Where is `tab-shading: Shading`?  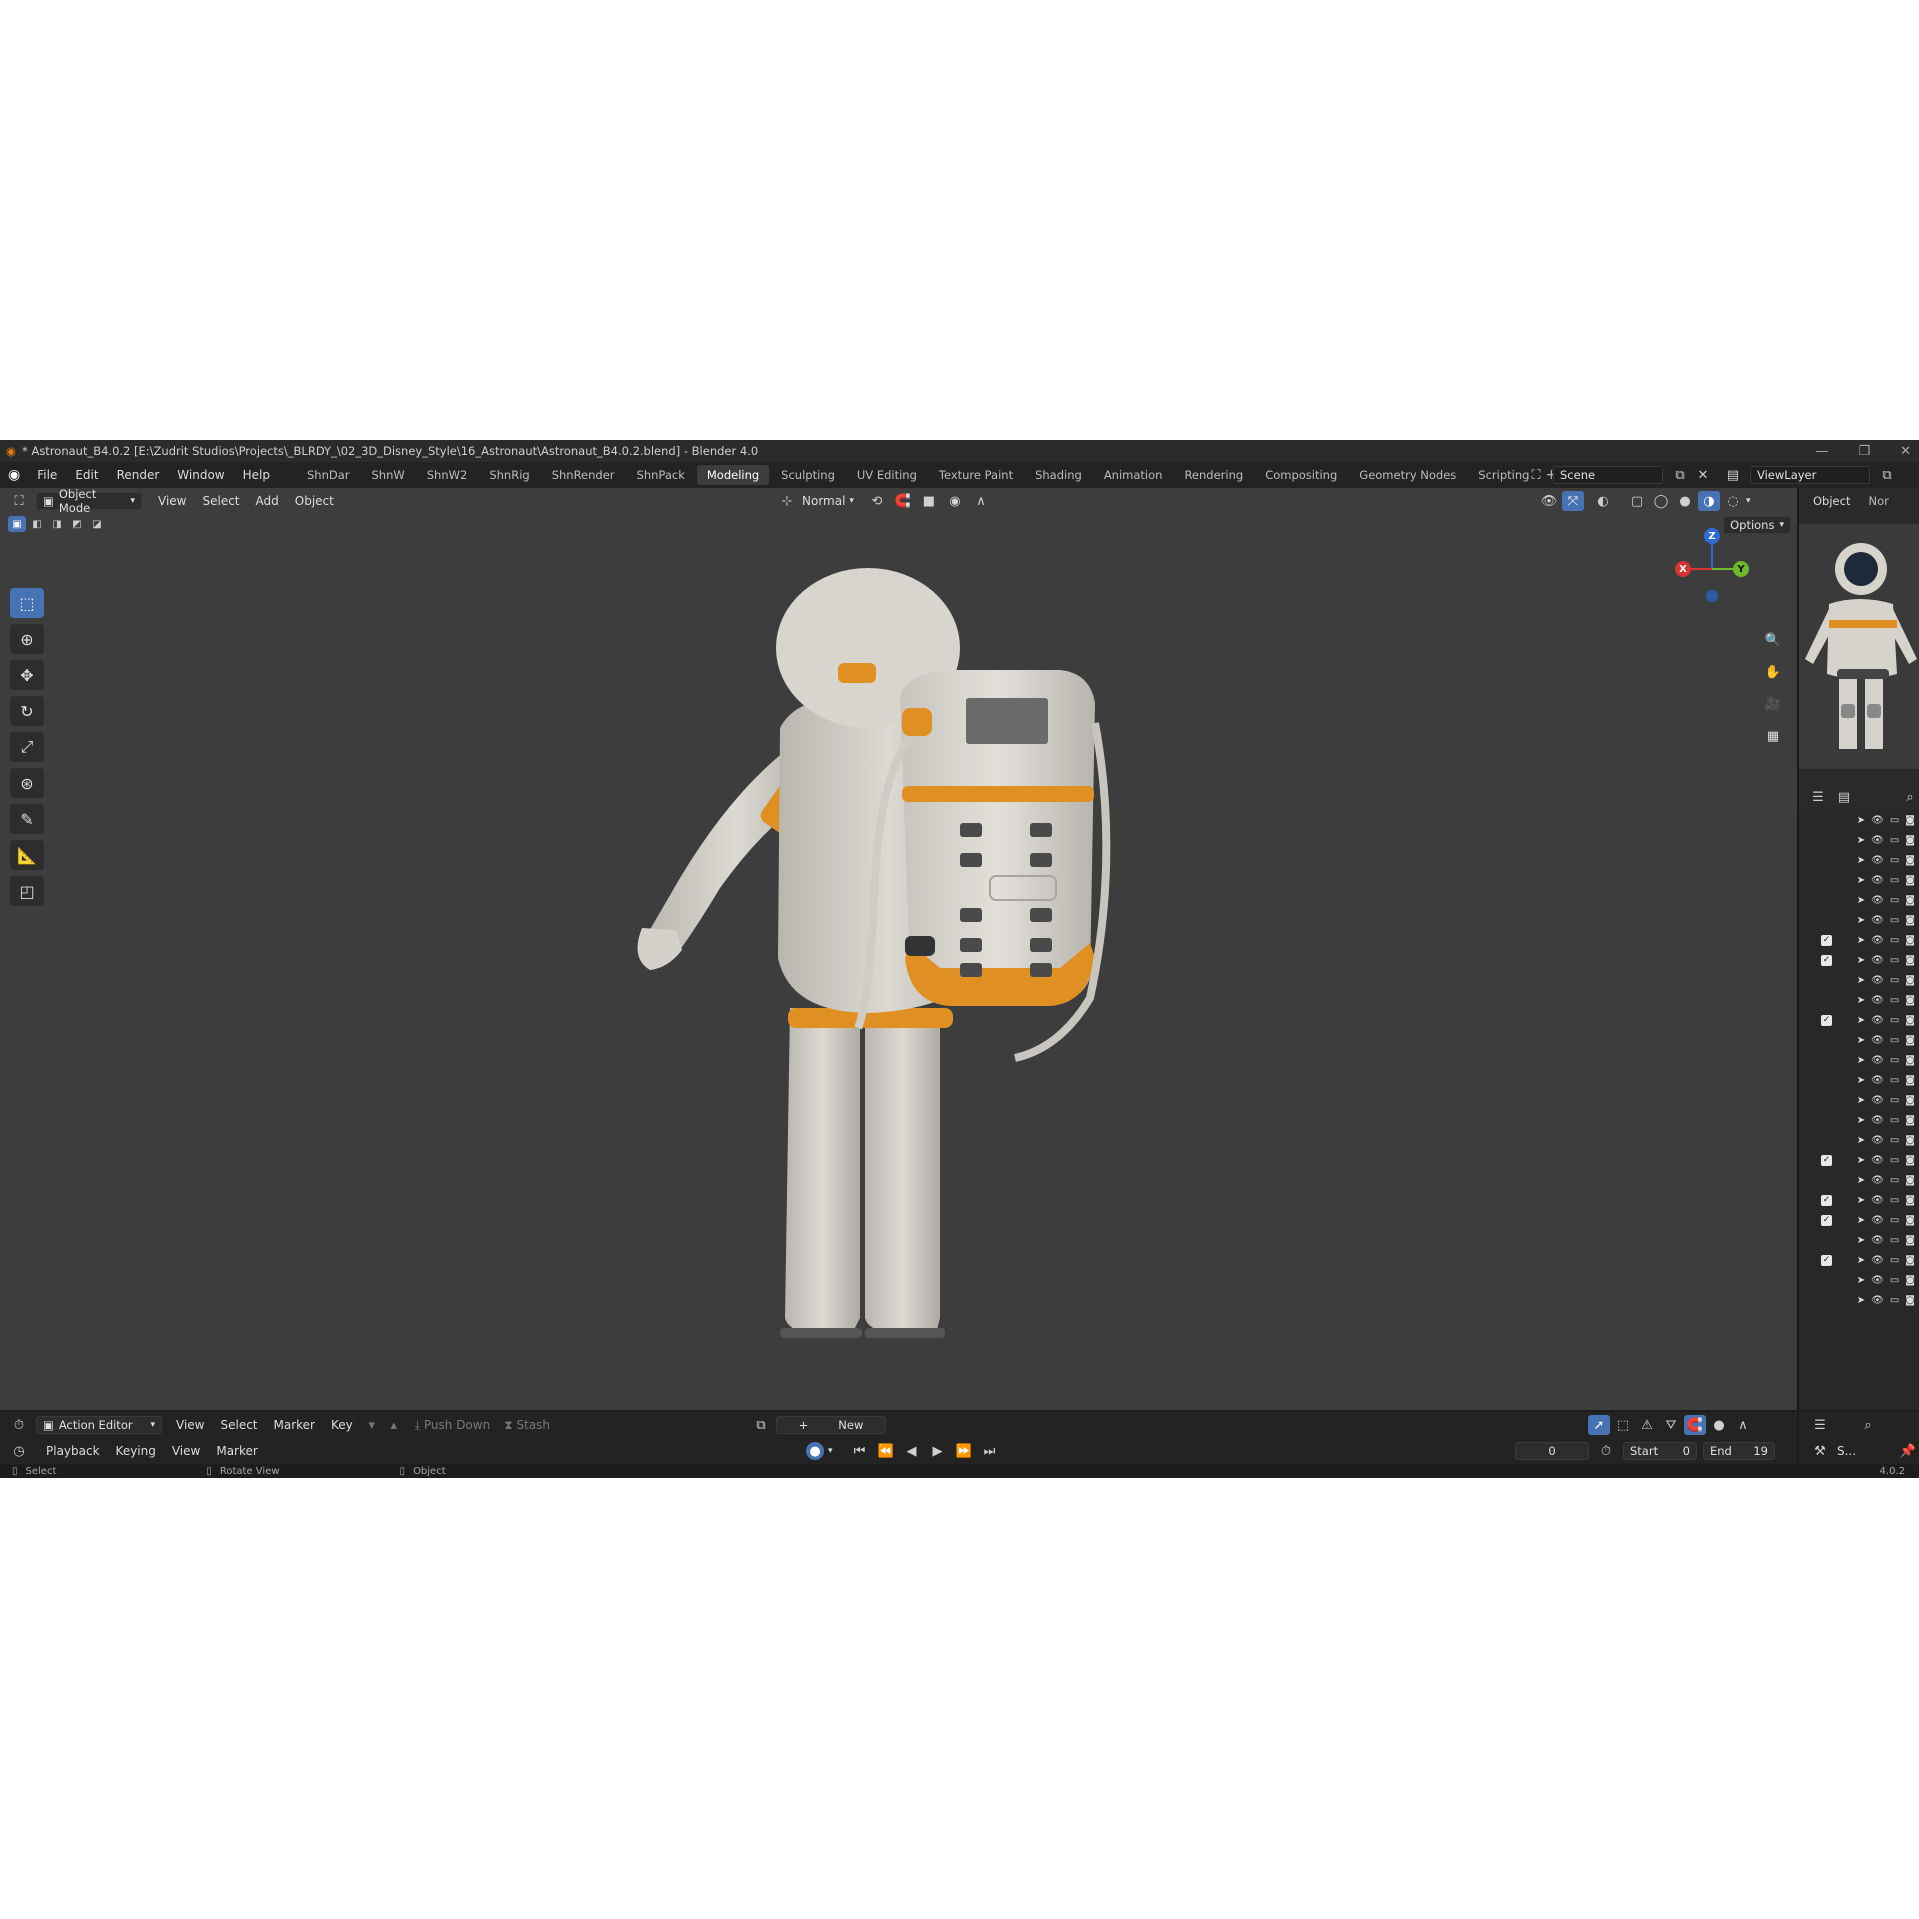
tab-shading: Shading is located at coordinates (1058, 475).